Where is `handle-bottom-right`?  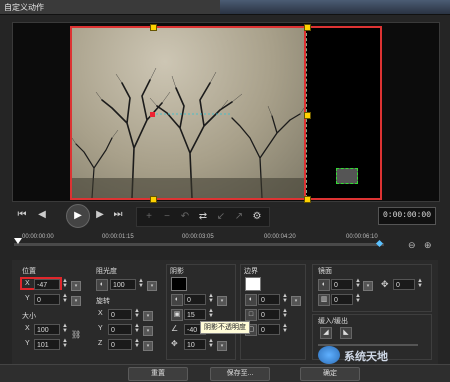 handle-bottom-right is located at coordinates (307, 199).